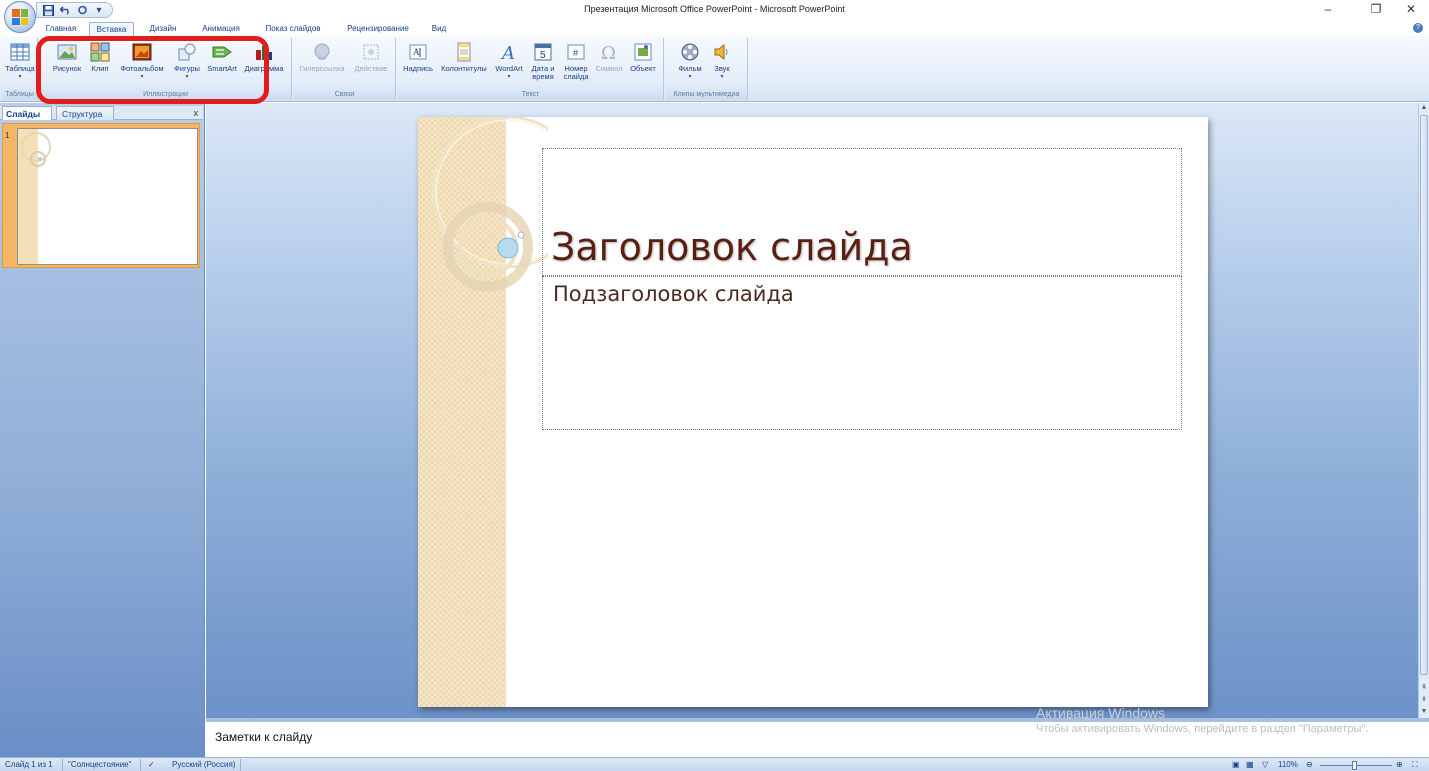 The width and height of the screenshot is (1429, 771). Describe the element at coordinates (732, 247) in the screenshot. I see `slide-title: Заголовок слайда` at that location.